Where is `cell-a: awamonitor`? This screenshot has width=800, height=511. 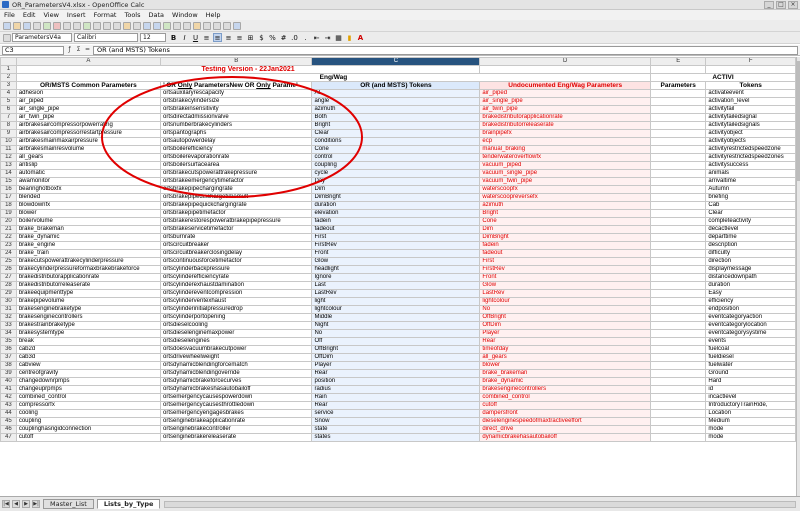 cell-a: awamonitor is located at coordinates (88, 181).